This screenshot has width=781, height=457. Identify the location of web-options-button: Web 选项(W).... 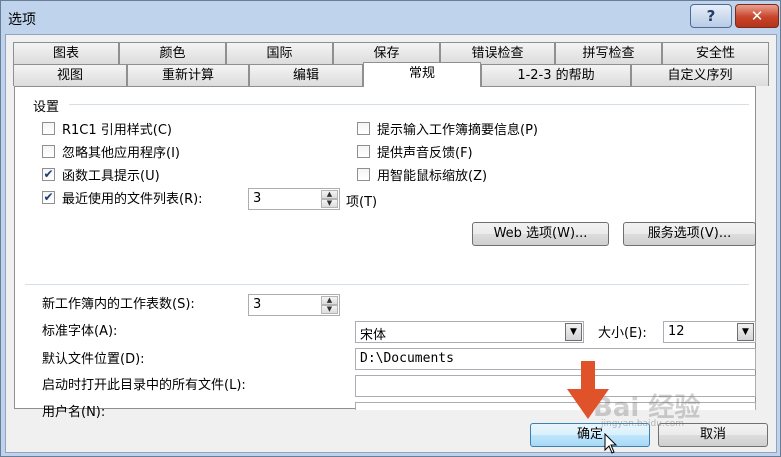
(540, 234).